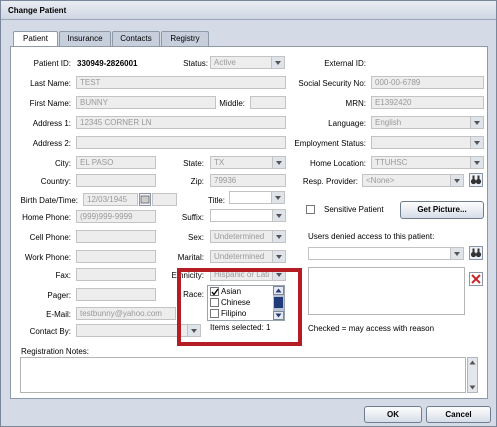  What do you see at coordinates (51, 143) in the screenshot?
I see `address2-label: Address 2:` at bounding box center [51, 143].